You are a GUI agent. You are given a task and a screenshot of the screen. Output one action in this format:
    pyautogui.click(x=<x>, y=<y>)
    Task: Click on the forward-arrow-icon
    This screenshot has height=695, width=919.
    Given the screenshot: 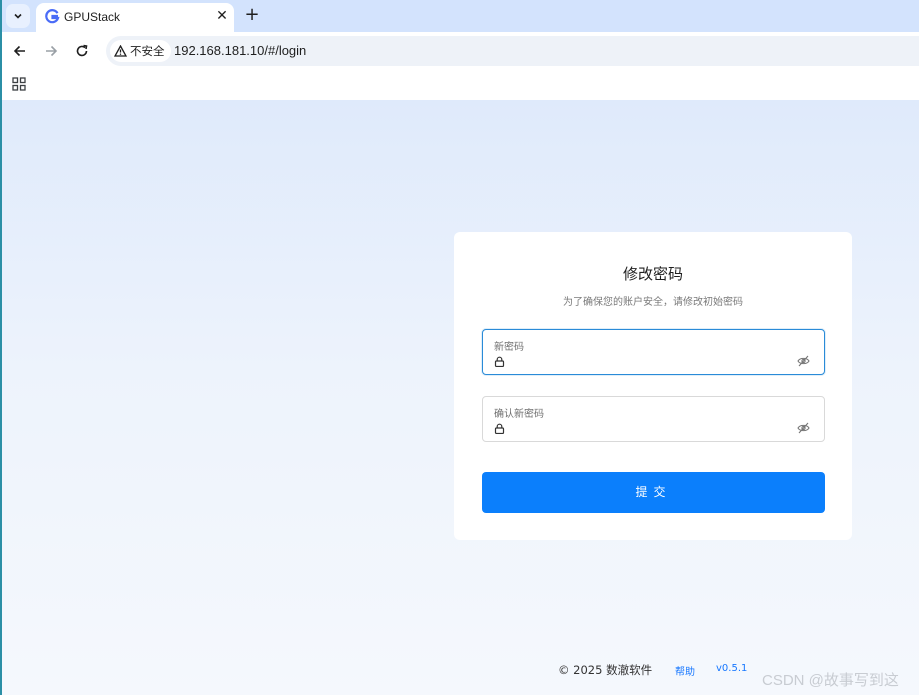 What is the action you would take?
    pyautogui.click(x=52, y=51)
    